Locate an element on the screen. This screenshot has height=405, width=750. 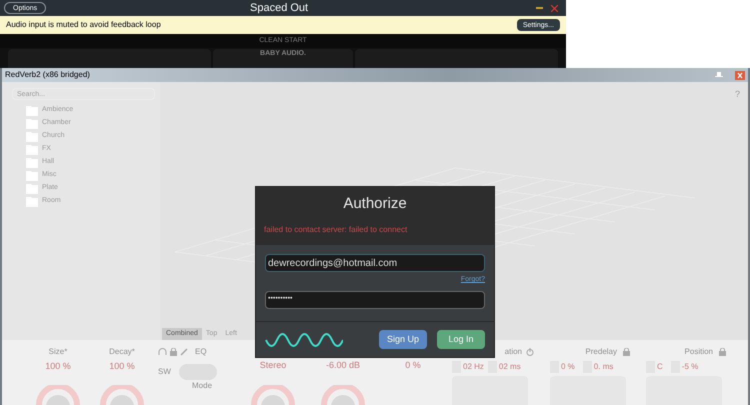
param-label: ation is located at coordinates (513, 352).